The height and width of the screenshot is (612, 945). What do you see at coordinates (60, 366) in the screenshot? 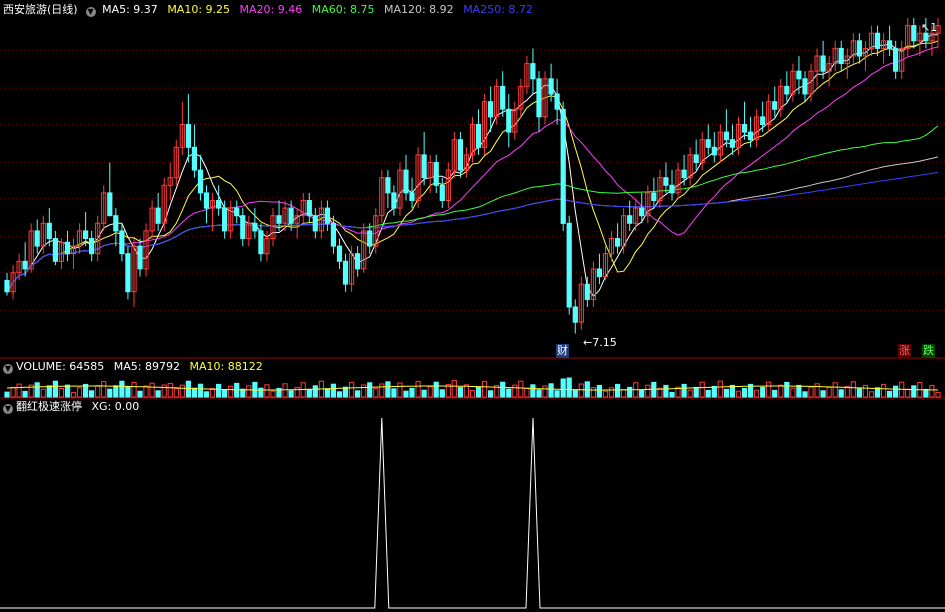
I see `volume-value: VOLUME: 64585` at bounding box center [60, 366].